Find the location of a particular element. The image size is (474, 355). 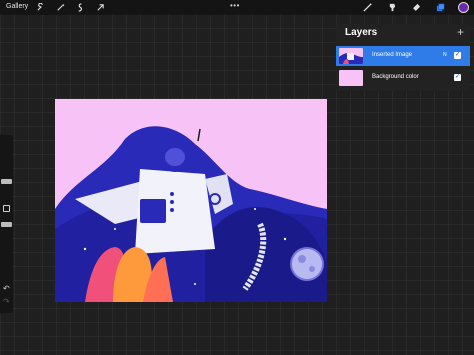

gallery-button: Gallery is located at coordinates (17, 6).